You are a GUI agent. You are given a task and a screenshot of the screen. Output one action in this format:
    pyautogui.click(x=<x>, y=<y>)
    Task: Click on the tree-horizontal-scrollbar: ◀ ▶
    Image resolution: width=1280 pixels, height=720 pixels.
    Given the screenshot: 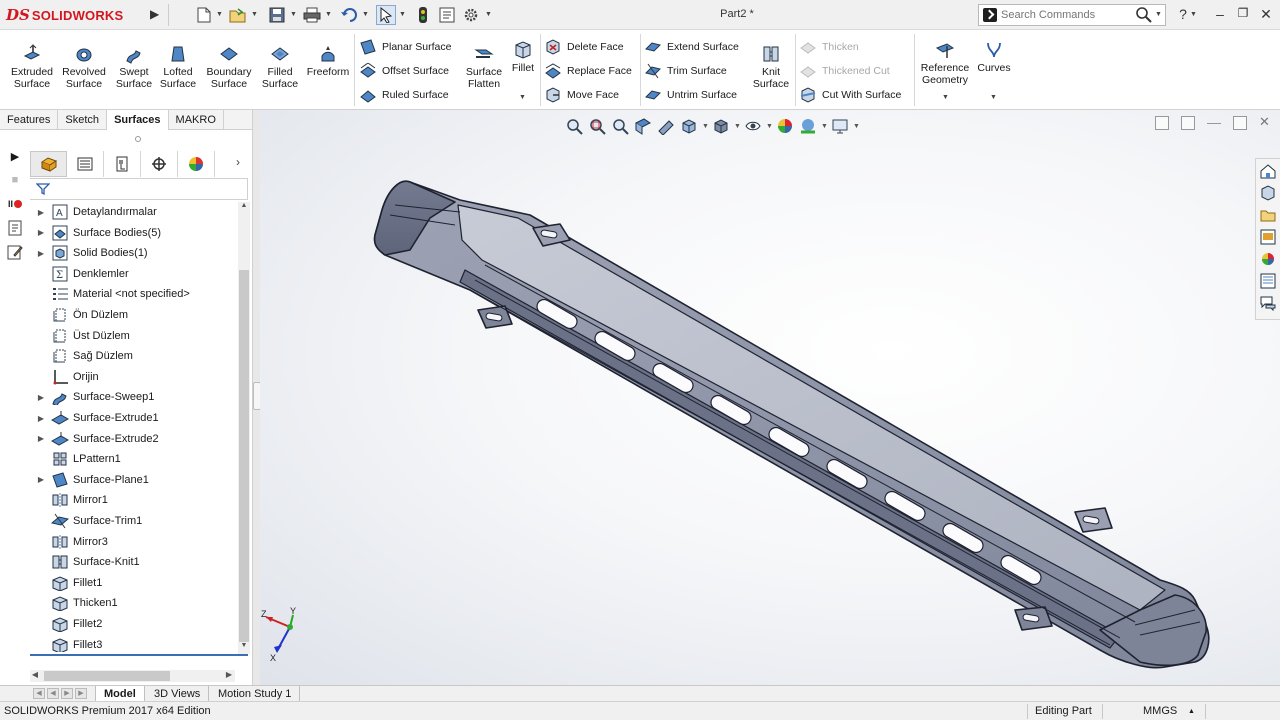 What is the action you would take?
    pyautogui.click(x=132, y=676)
    